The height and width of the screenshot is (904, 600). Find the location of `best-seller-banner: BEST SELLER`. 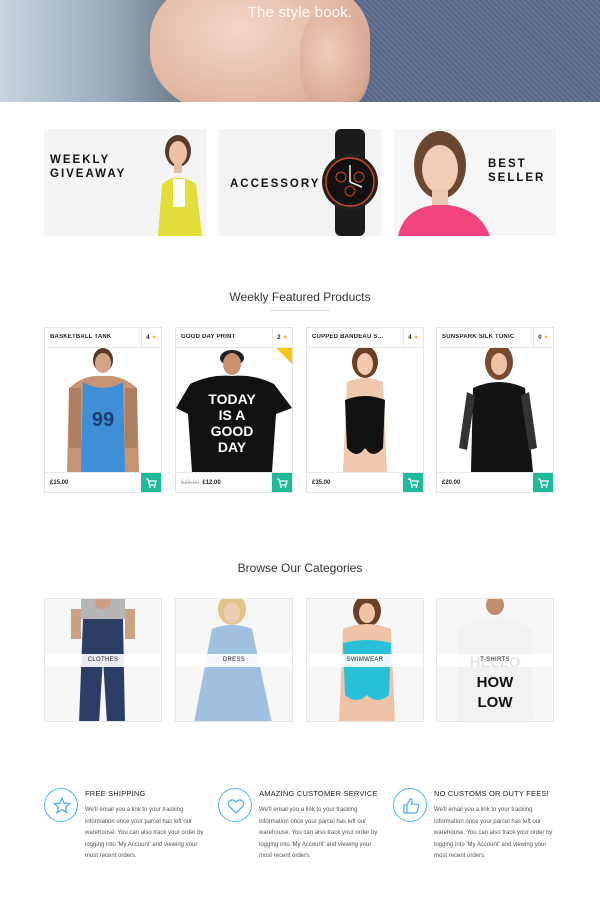

best-seller-banner: BEST SELLER is located at coordinates (475, 182).